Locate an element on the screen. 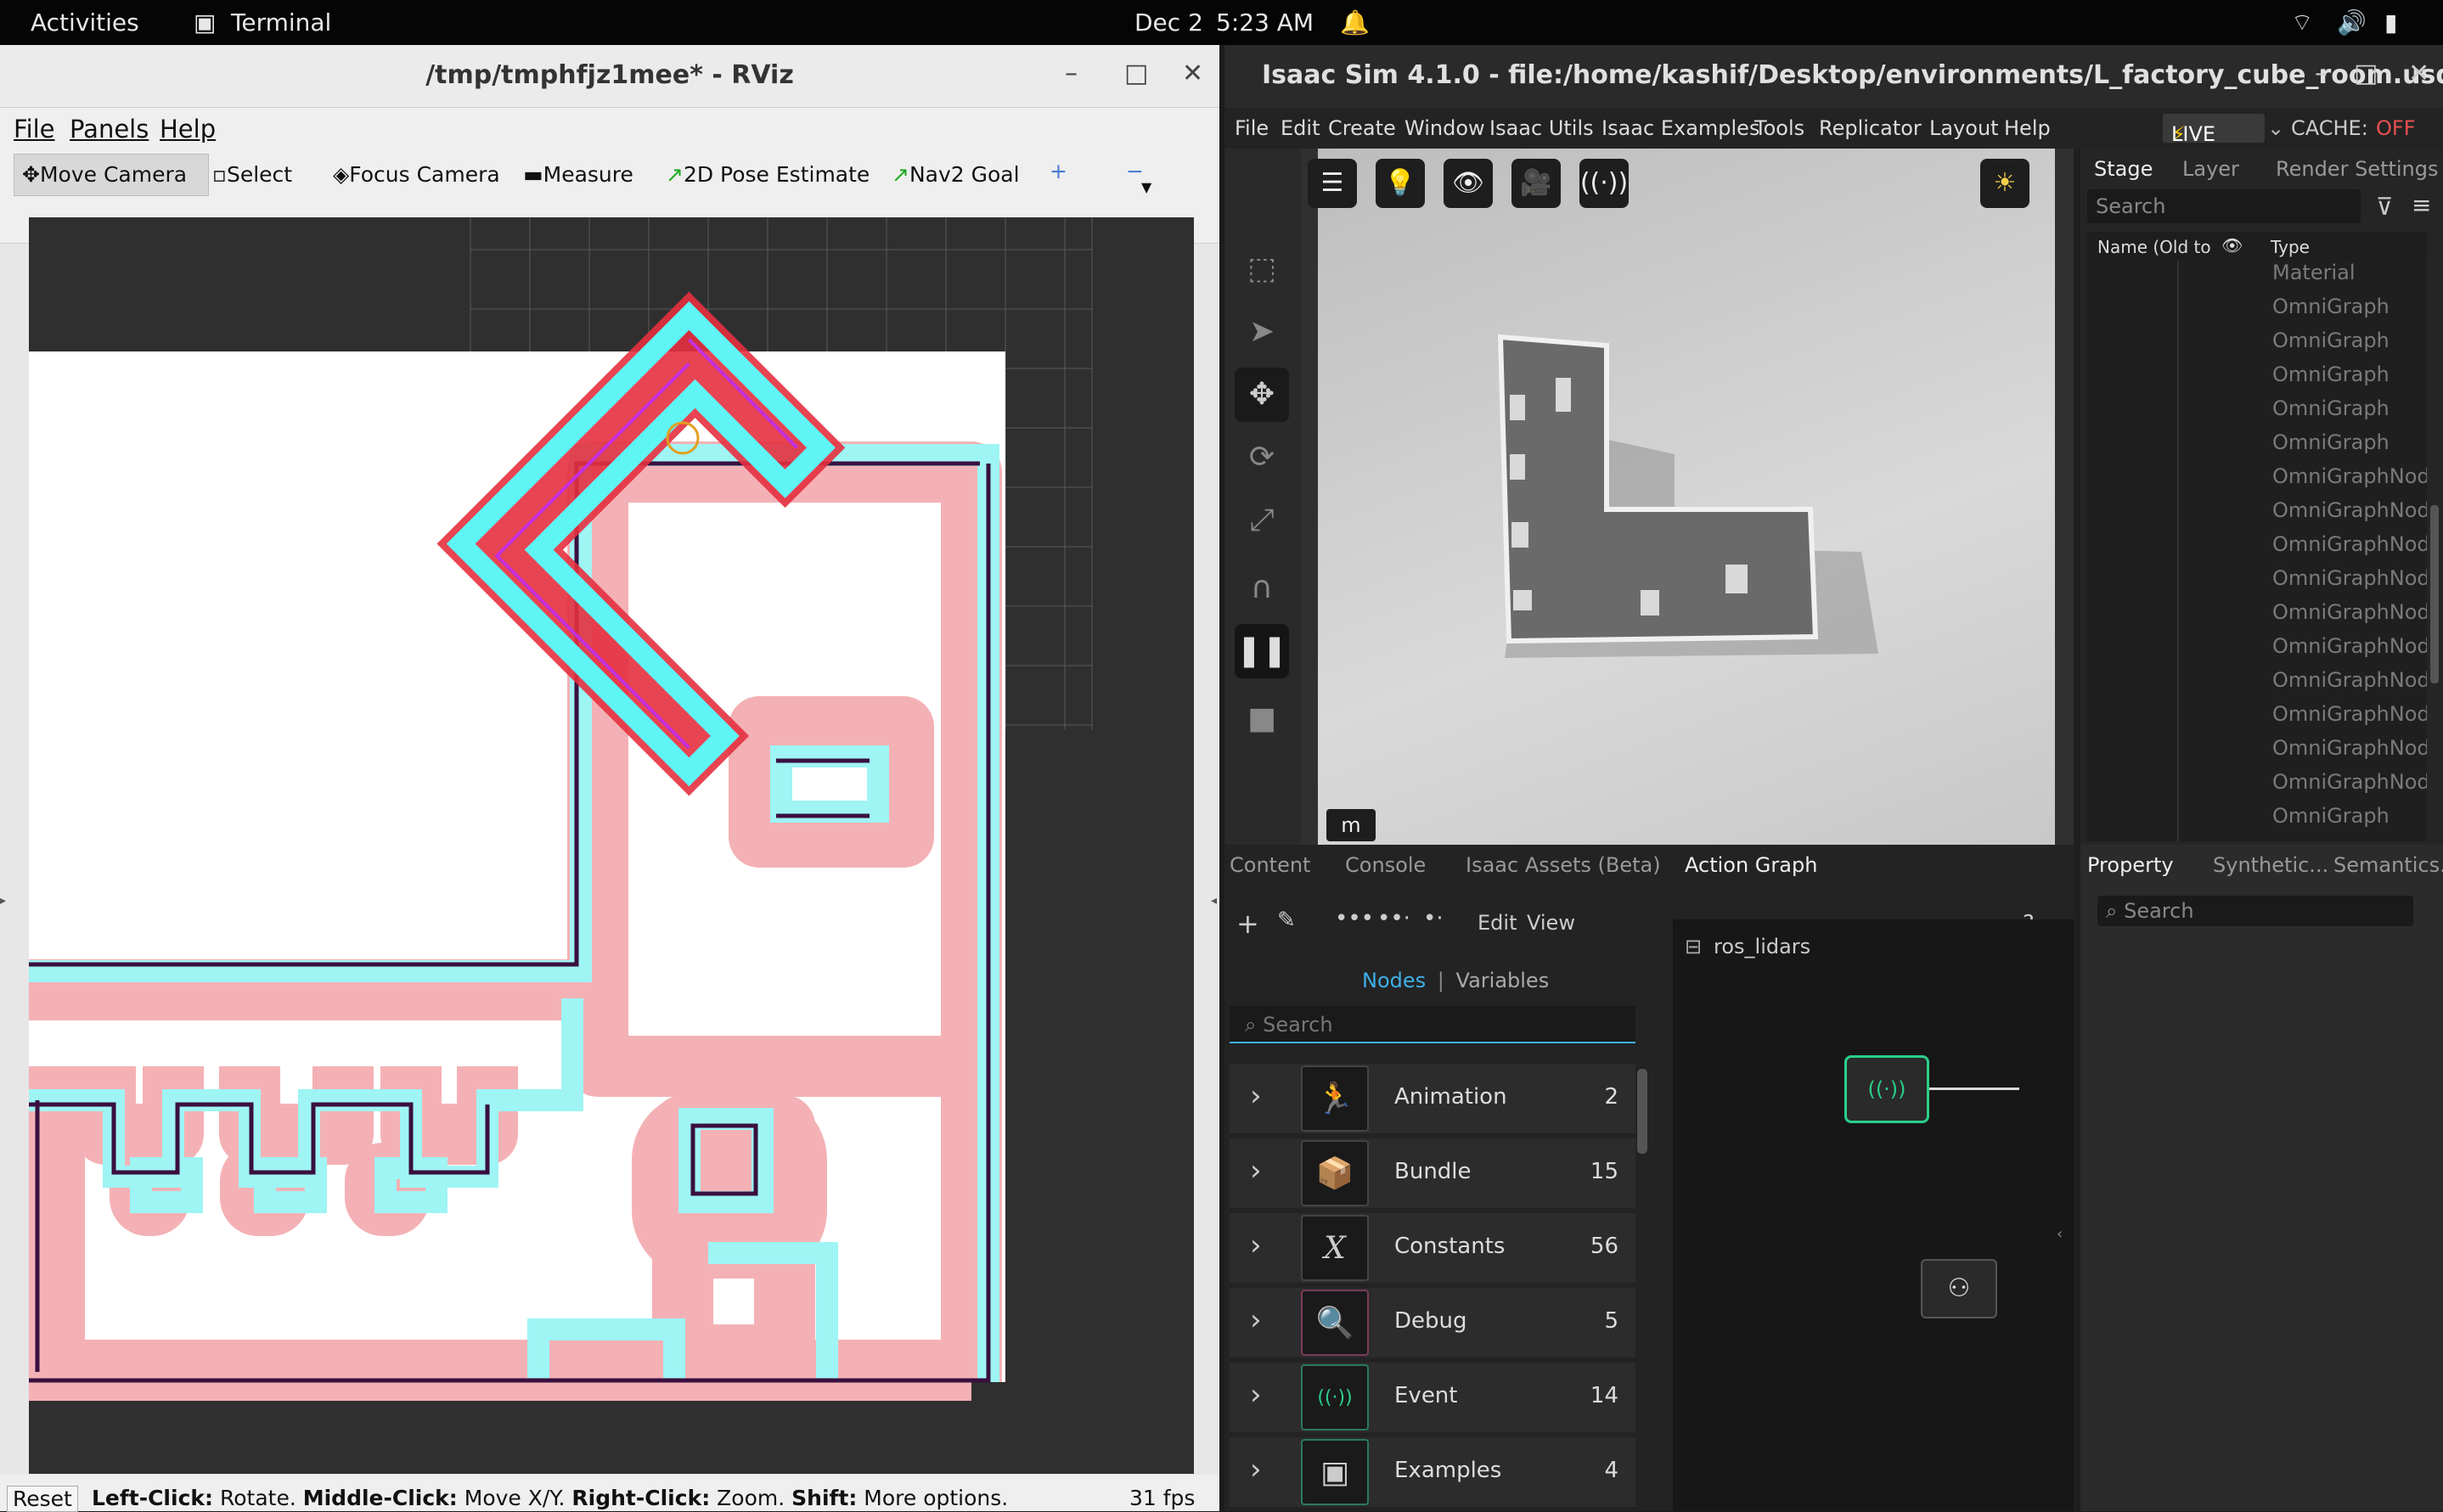 This screenshot has height=1512, width=2443. stage-menu-icon: ≡ is located at coordinates (2421, 205).